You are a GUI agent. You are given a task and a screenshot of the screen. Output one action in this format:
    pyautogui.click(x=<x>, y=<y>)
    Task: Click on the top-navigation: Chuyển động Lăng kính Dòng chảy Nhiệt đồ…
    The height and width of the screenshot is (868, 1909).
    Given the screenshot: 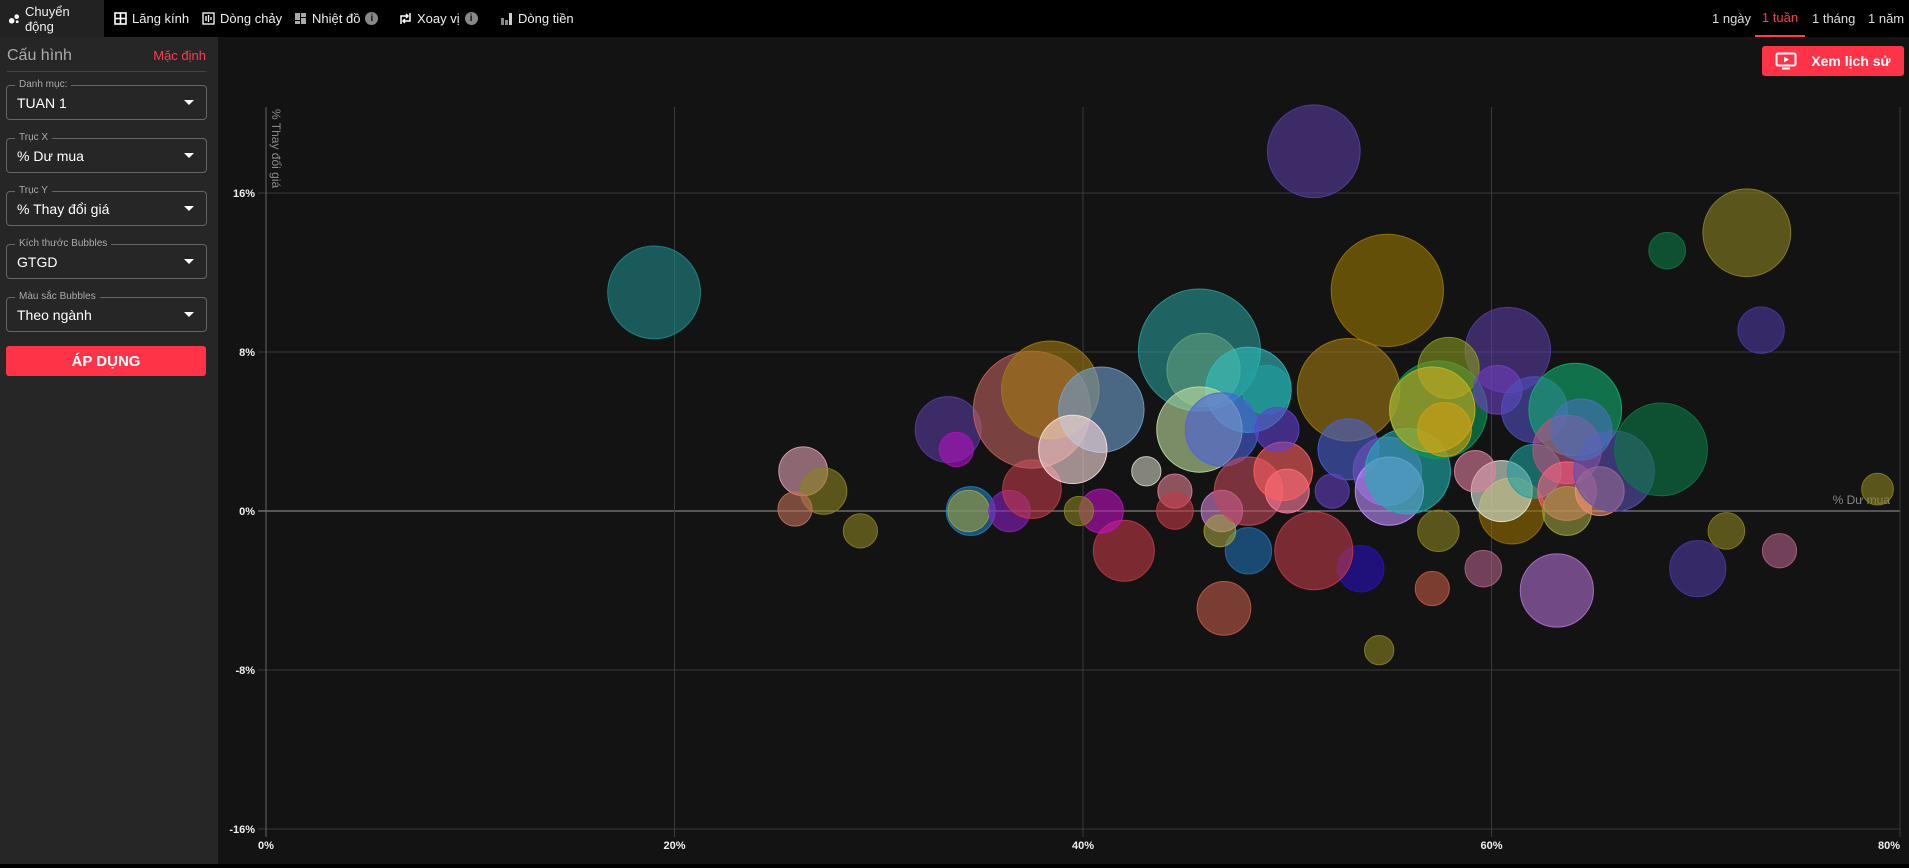 What is the action you would take?
    pyautogui.click(x=954, y=18)
    